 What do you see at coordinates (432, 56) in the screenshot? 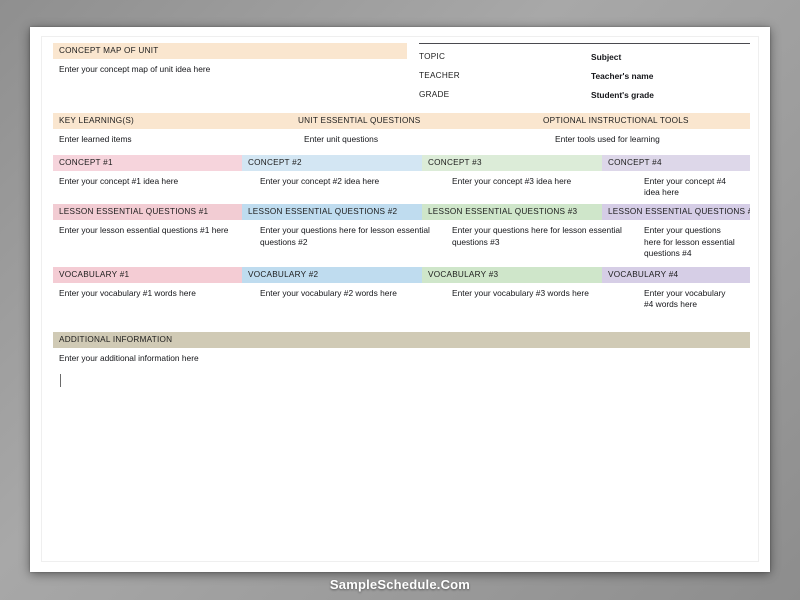
I see `meta-label-topic: TOPIC` at bounding box center [432, 56].